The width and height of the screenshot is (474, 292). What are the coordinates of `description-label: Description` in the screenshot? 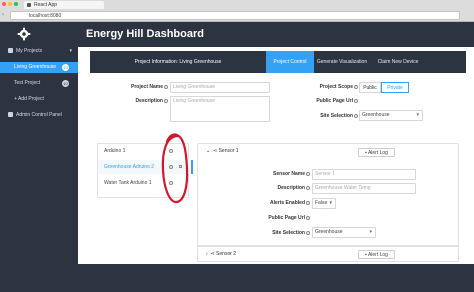 It's located at (138, 101).